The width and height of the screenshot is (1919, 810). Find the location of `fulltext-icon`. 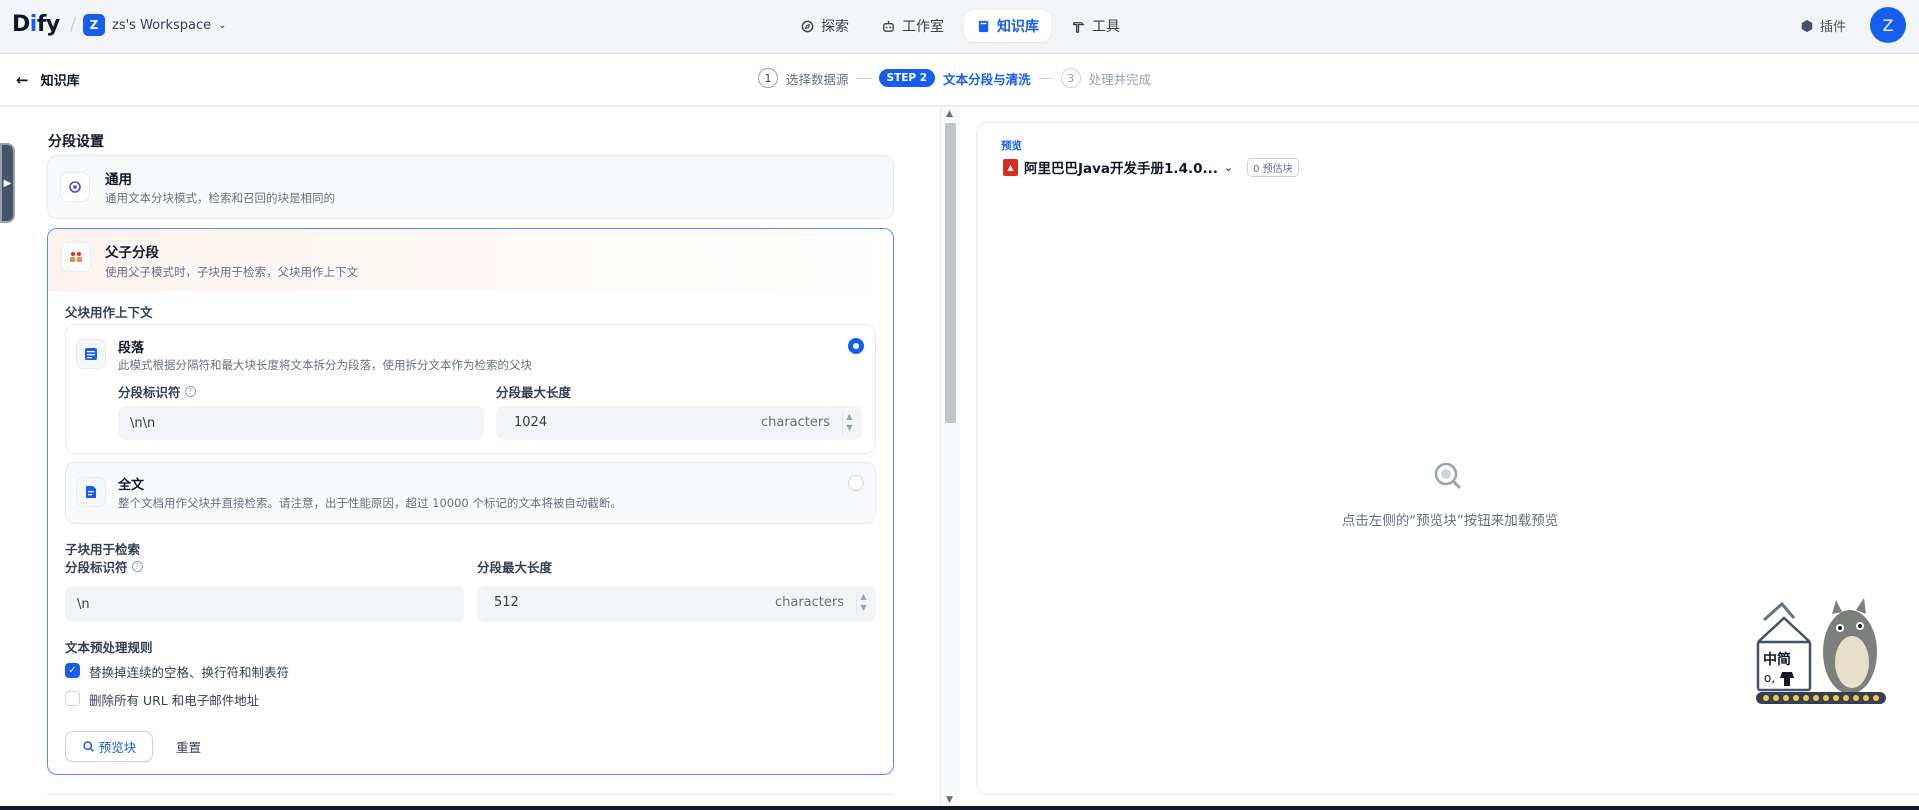

fulltext-icon is located at coordinates (91, 492).